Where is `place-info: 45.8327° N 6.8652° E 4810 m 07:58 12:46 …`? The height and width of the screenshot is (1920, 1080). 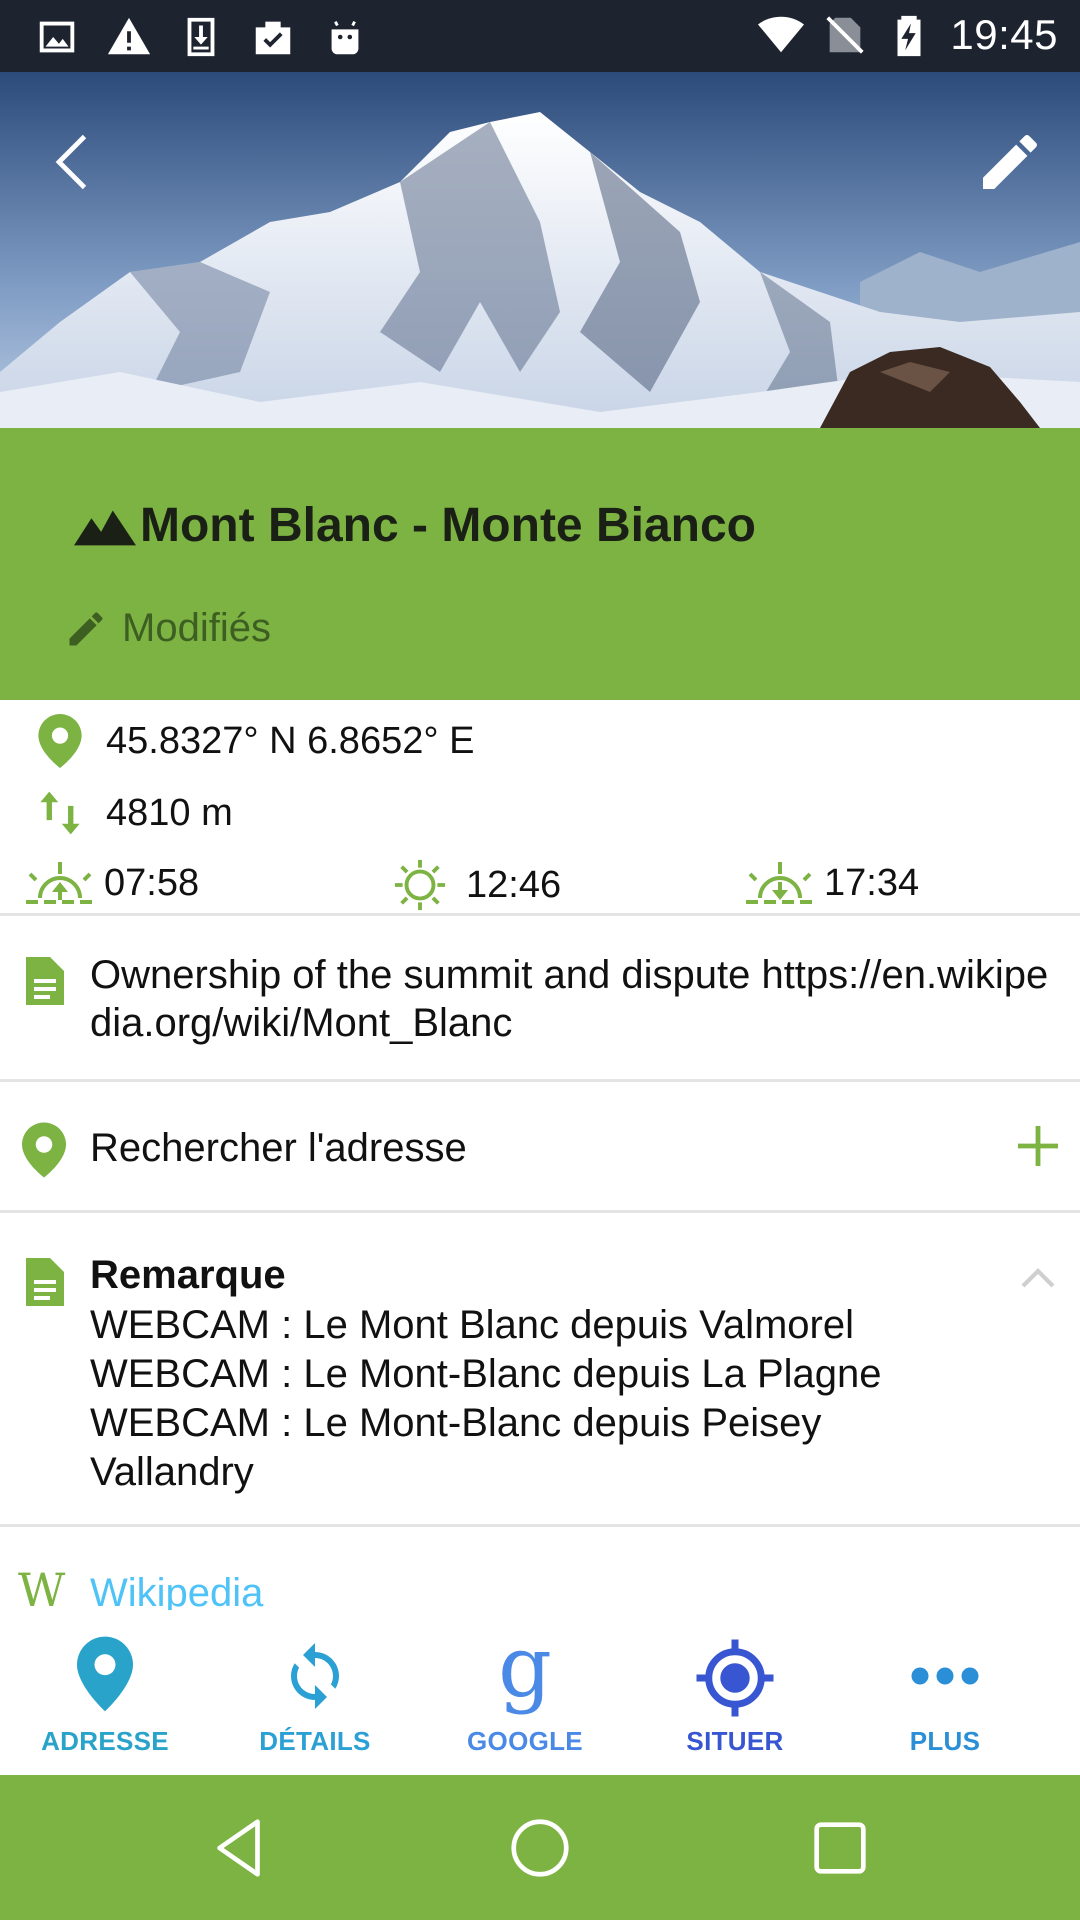 place-info: 45.8327° N 6.8652° E 4810 m 07:58 12:46 … is located at coordinates (540, 807).